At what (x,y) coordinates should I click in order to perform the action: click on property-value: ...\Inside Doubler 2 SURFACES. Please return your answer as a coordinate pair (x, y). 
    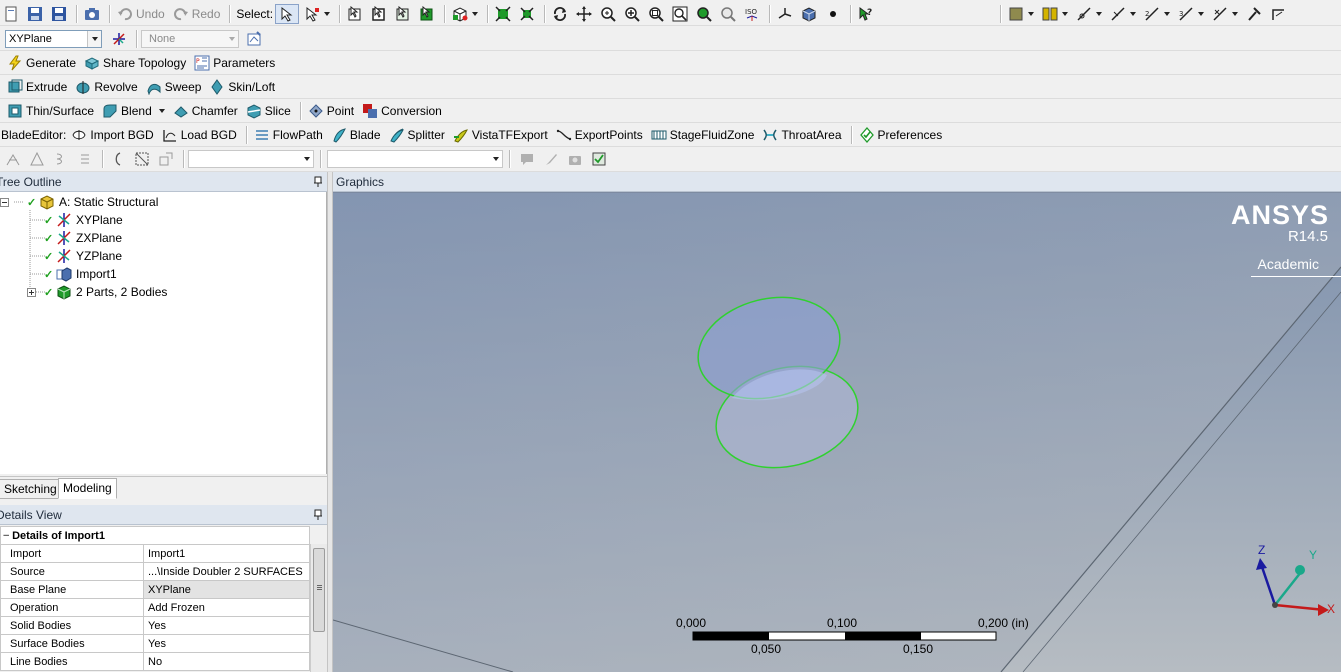
    Looking at the image, I should click on (226, 571).